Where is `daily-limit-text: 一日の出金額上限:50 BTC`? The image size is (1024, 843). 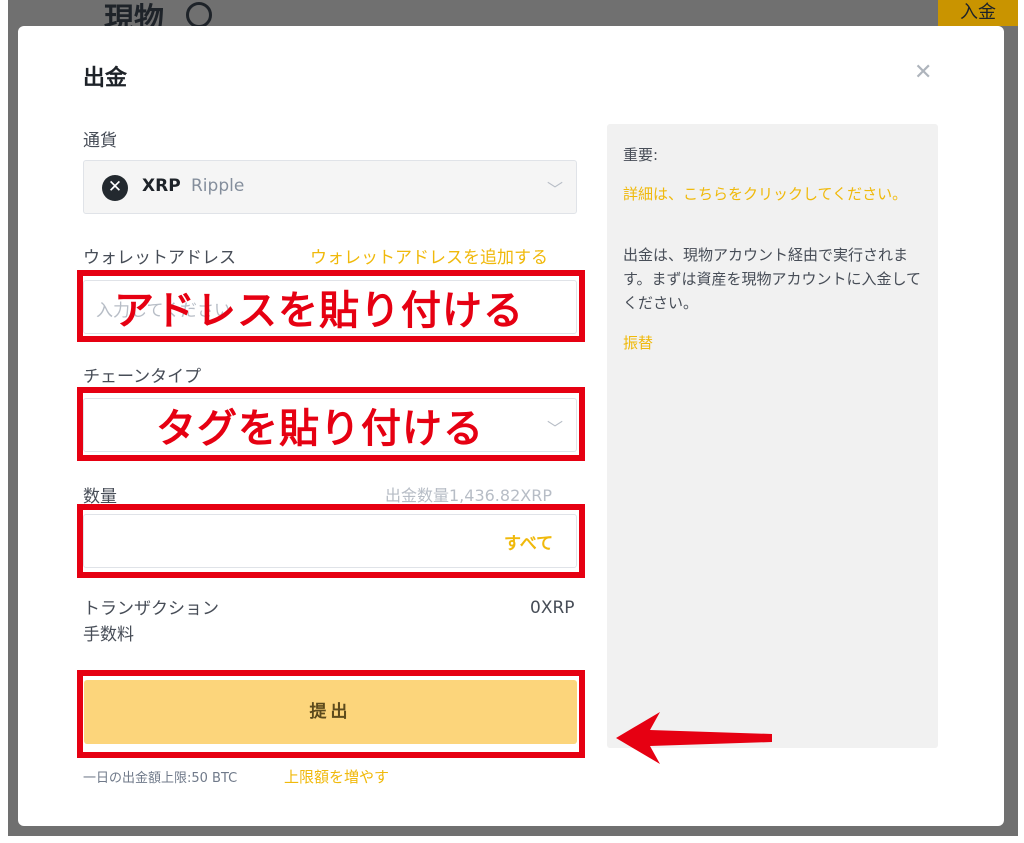
daily-limit-text: 一日の出金額上限:50 BTC is located at coordinates (160, 778).